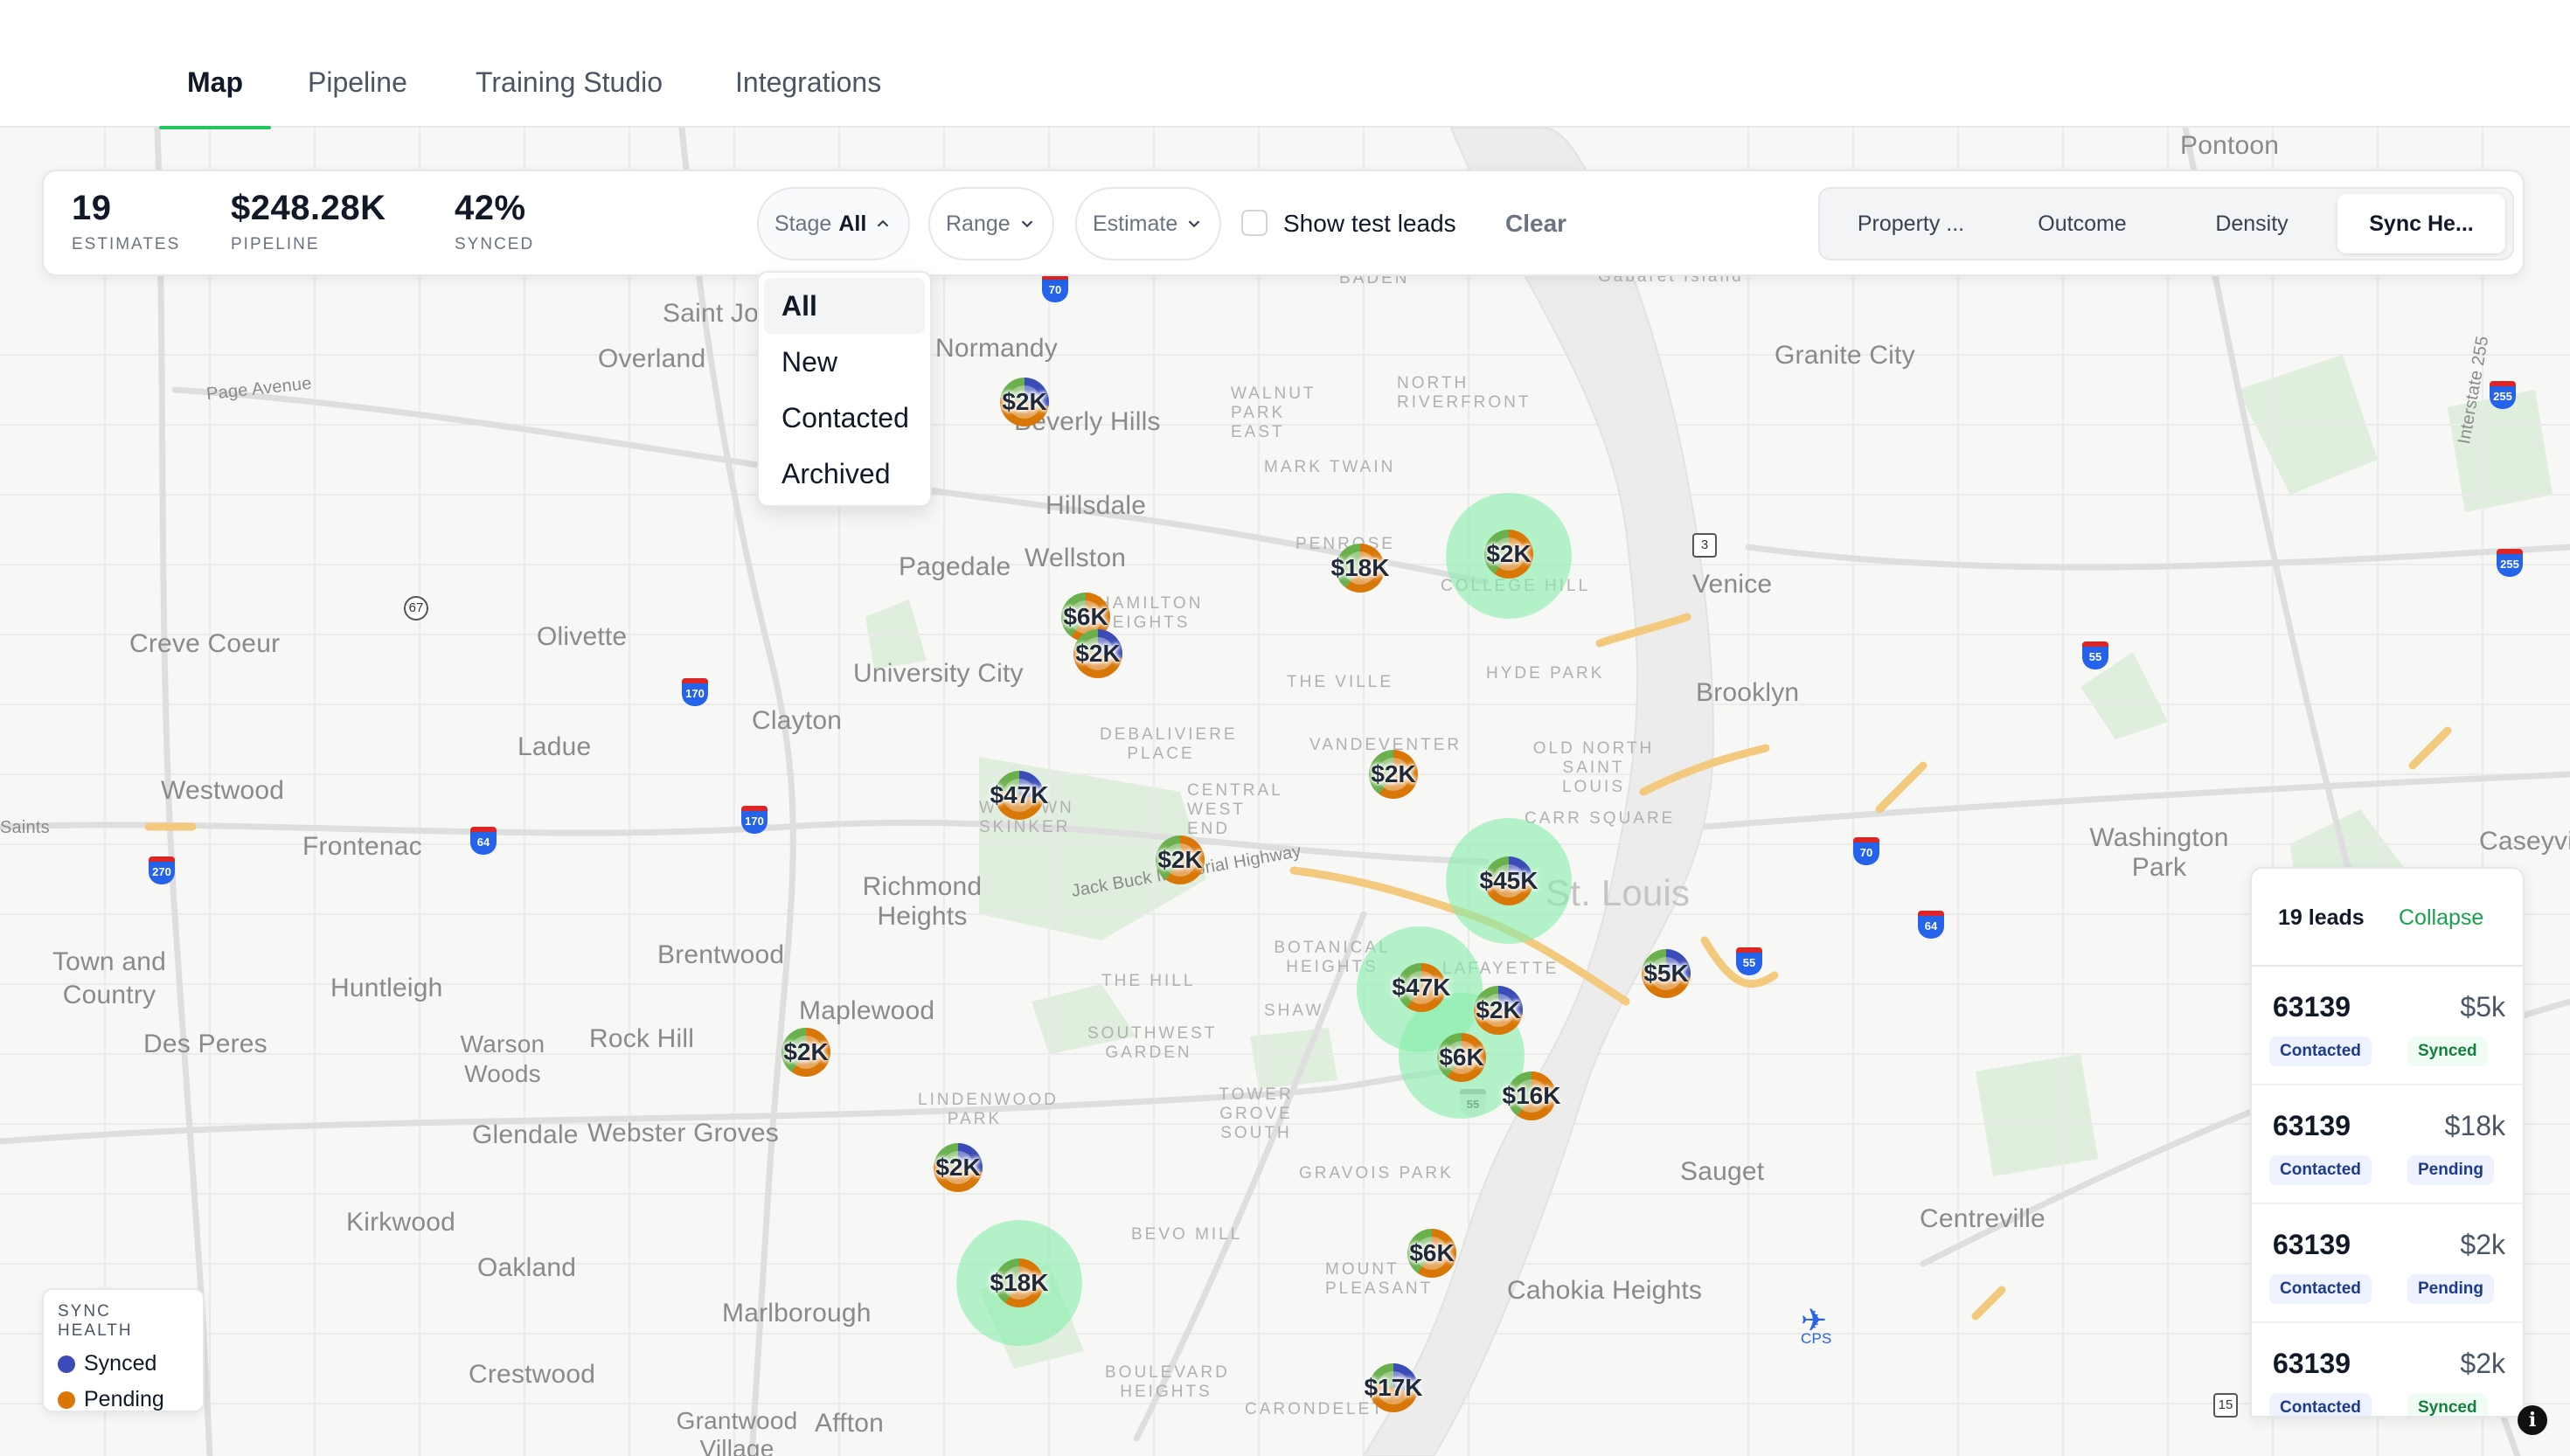  What do you see at coordinates (2252, 223) in the screenshot?
I see `view-mode-density: Density` at bounding box center [2252, 223].